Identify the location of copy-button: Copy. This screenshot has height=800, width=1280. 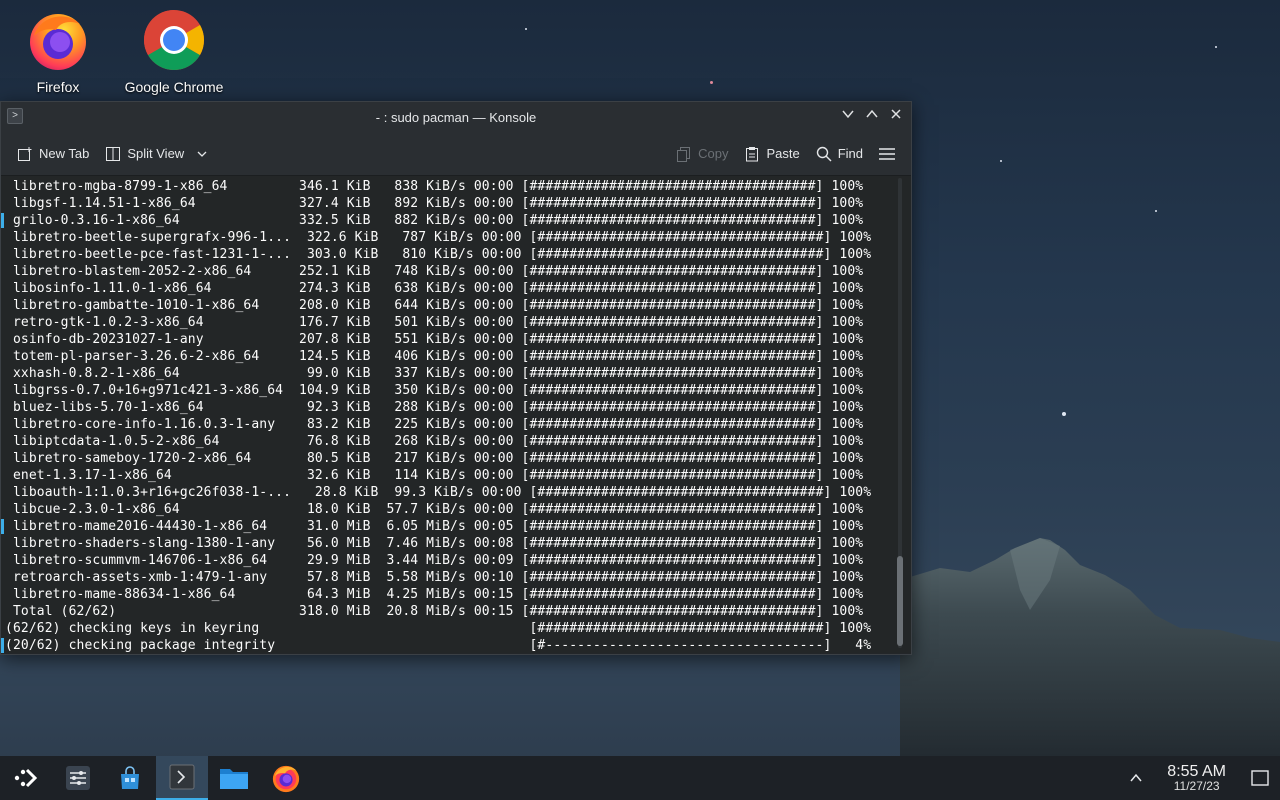
(702, 154).